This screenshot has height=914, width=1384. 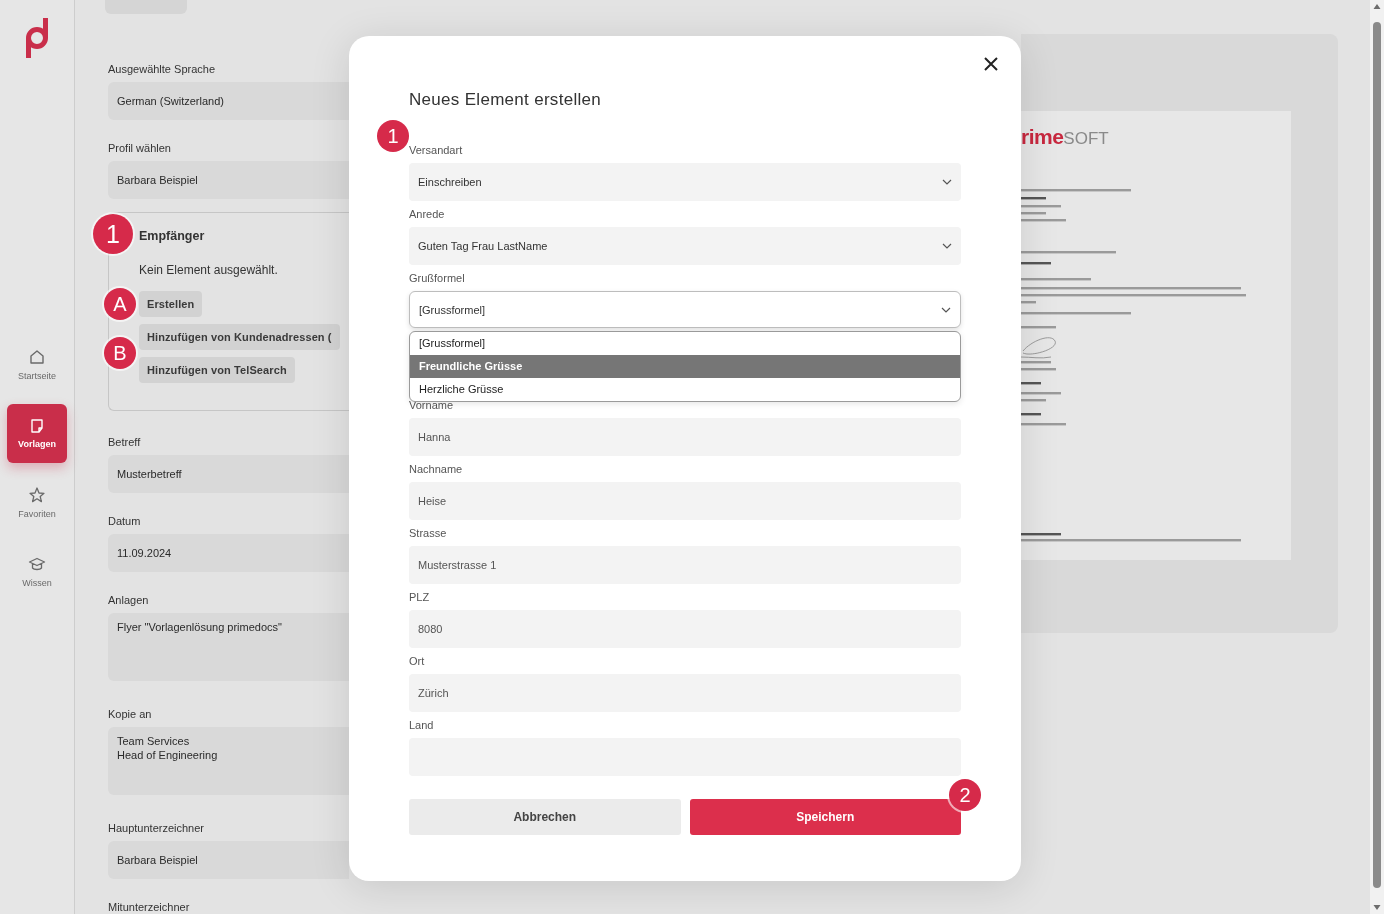 What do you see at coordinates (228, 474) in the screenshot?
I see `text-field: Musterbetreff` at bounding box center [228, 474].